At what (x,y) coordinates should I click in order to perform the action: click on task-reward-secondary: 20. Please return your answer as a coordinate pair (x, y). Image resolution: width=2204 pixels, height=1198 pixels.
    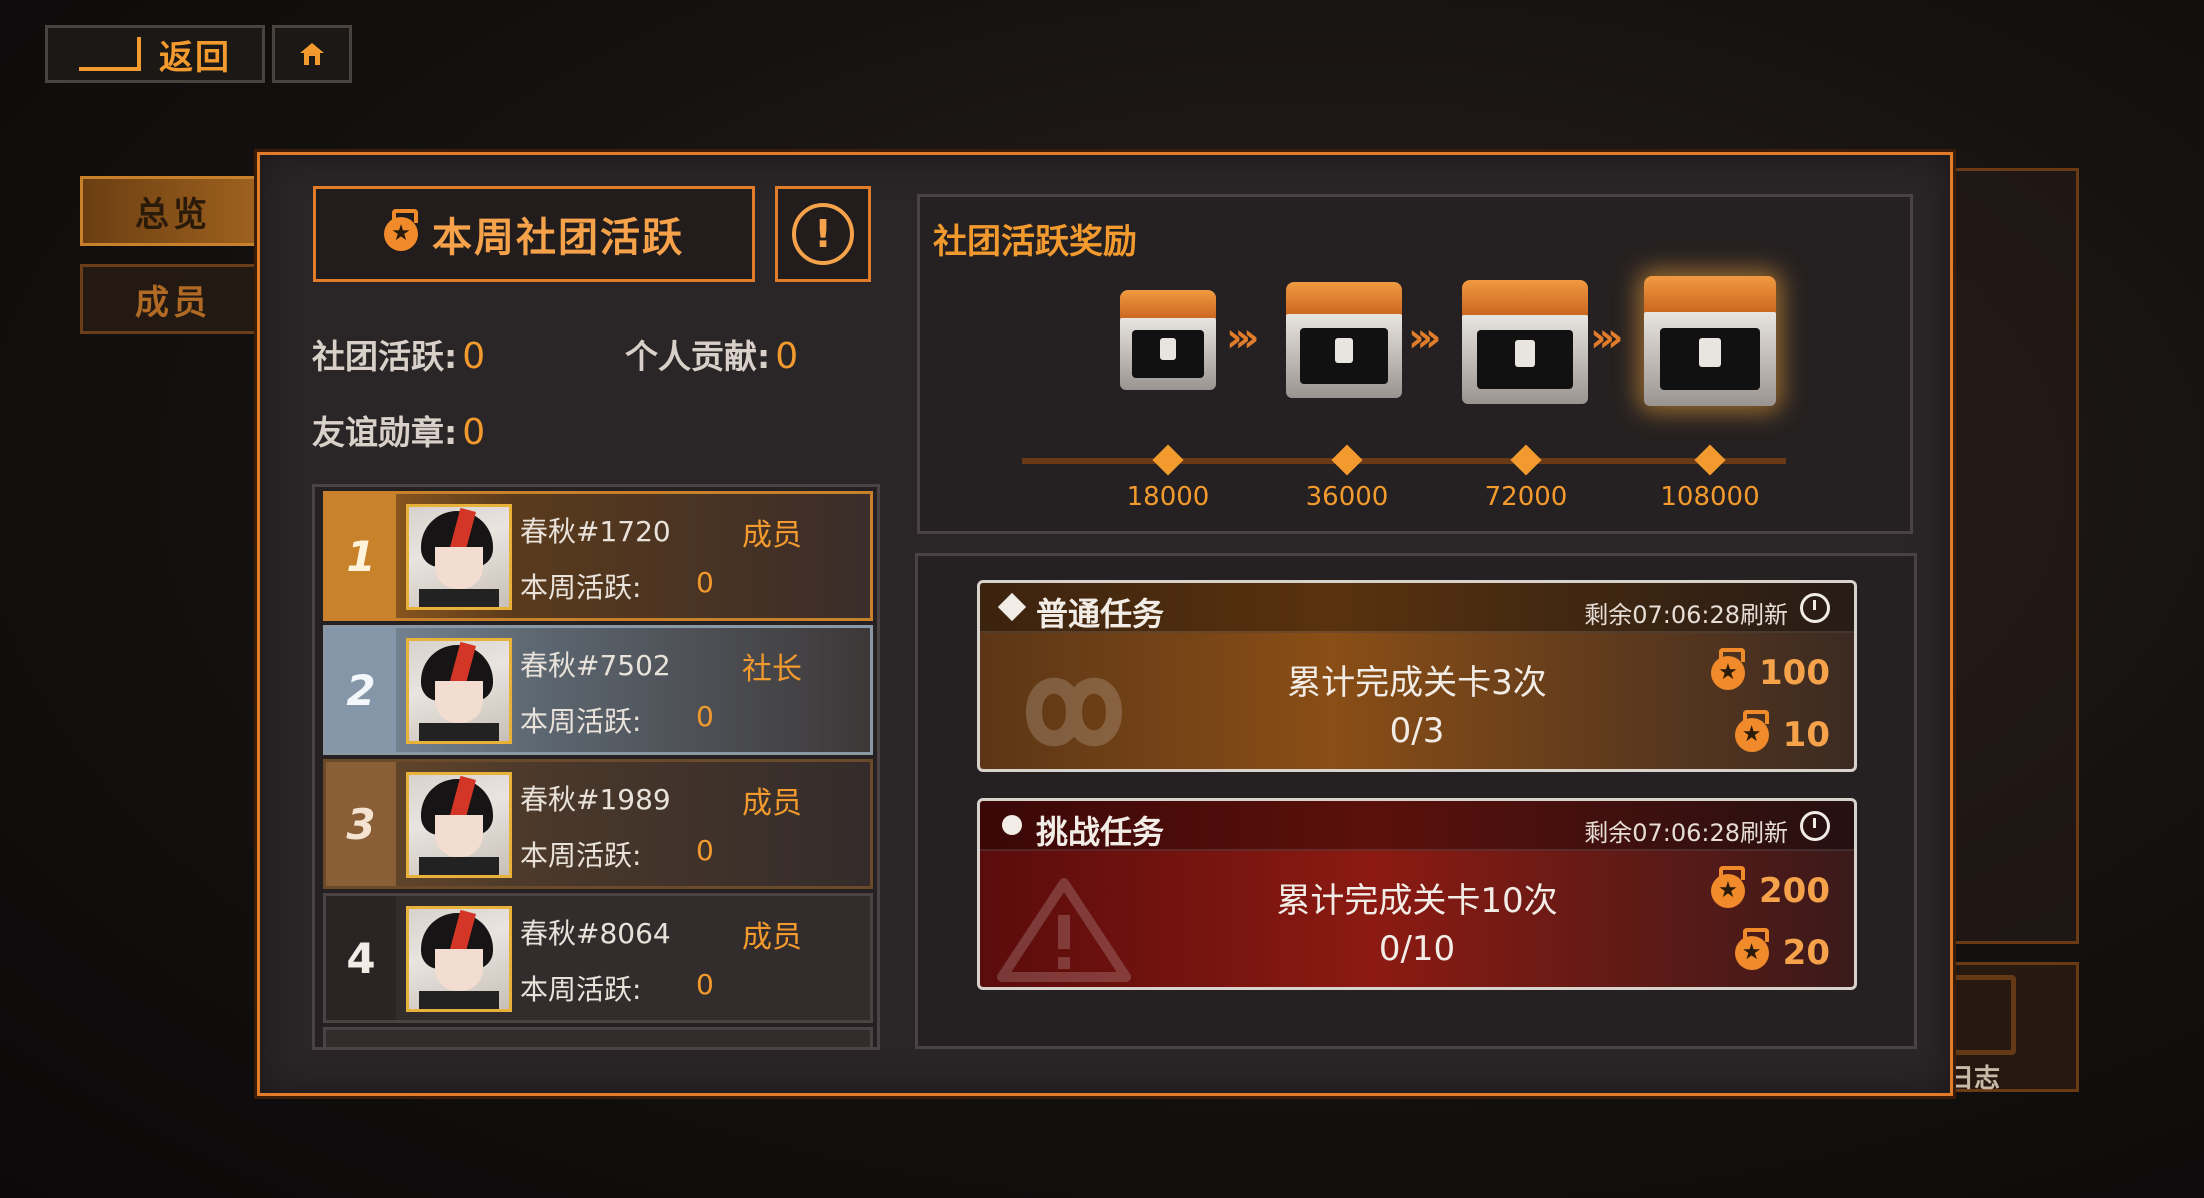
    Looking at the image, I should click on (1782, 950).